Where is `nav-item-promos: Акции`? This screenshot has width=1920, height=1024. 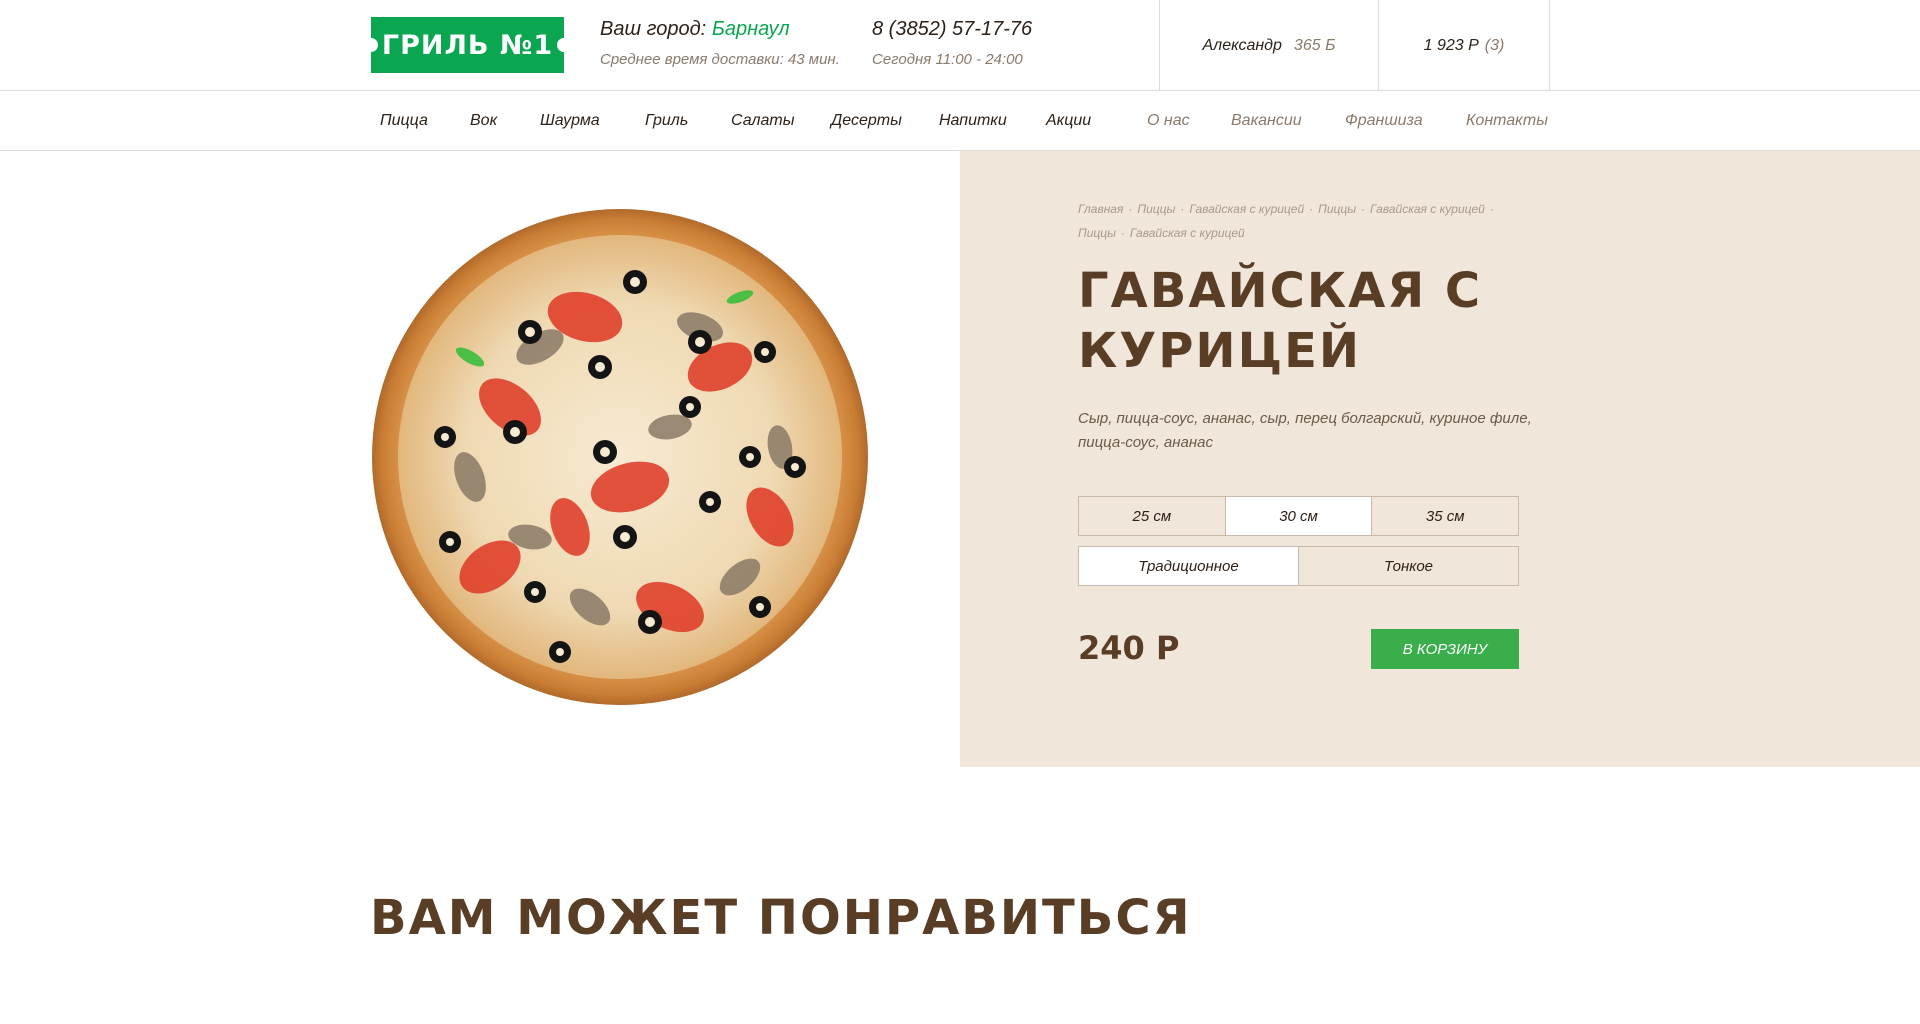 nav-item-promos: Акции is located at coordinates (1068, 121).